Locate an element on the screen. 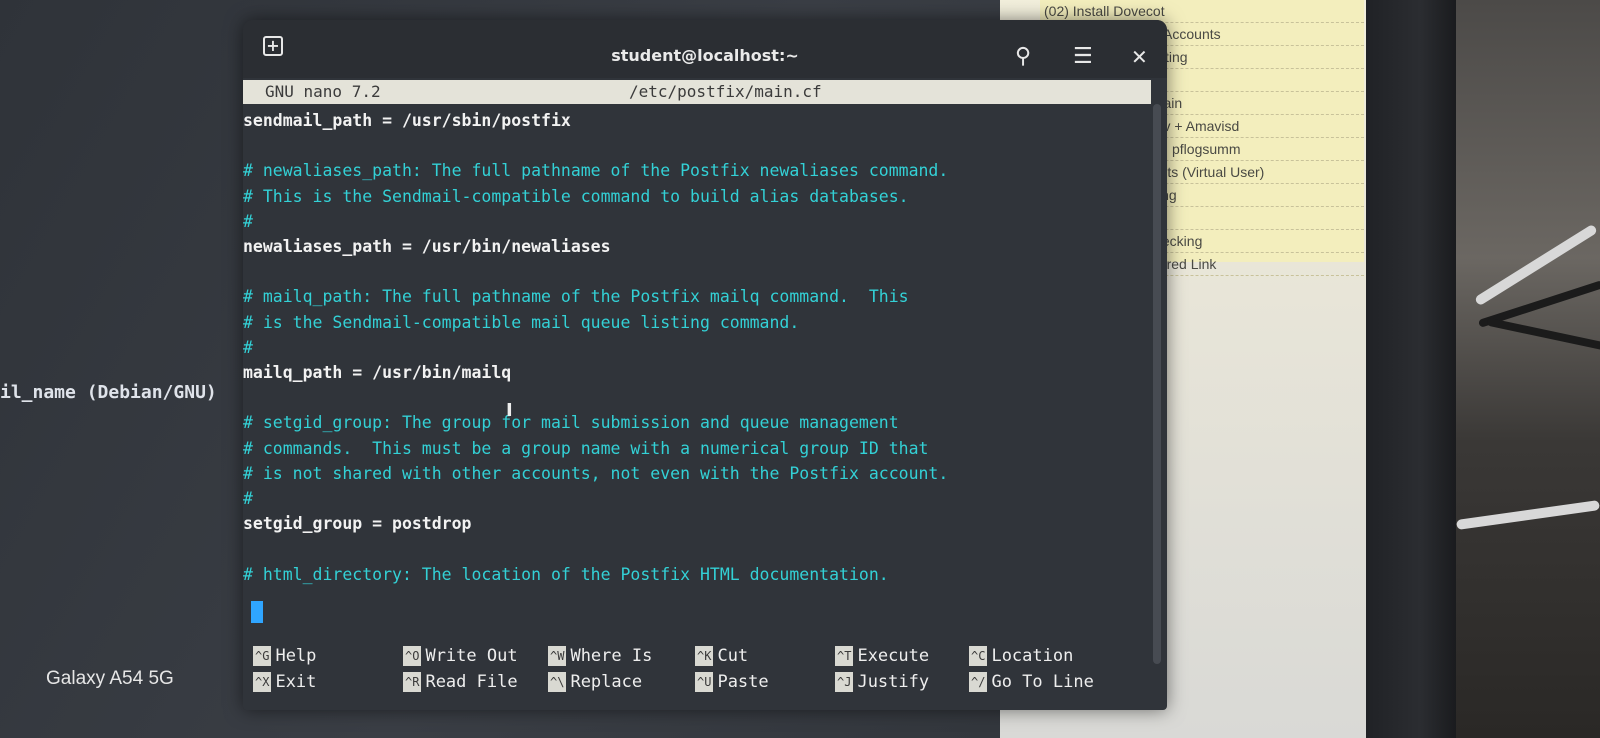 The height and width of the screenshot is (738, 1600). shortcut-key: ^O is located at coordinates (412, 656).